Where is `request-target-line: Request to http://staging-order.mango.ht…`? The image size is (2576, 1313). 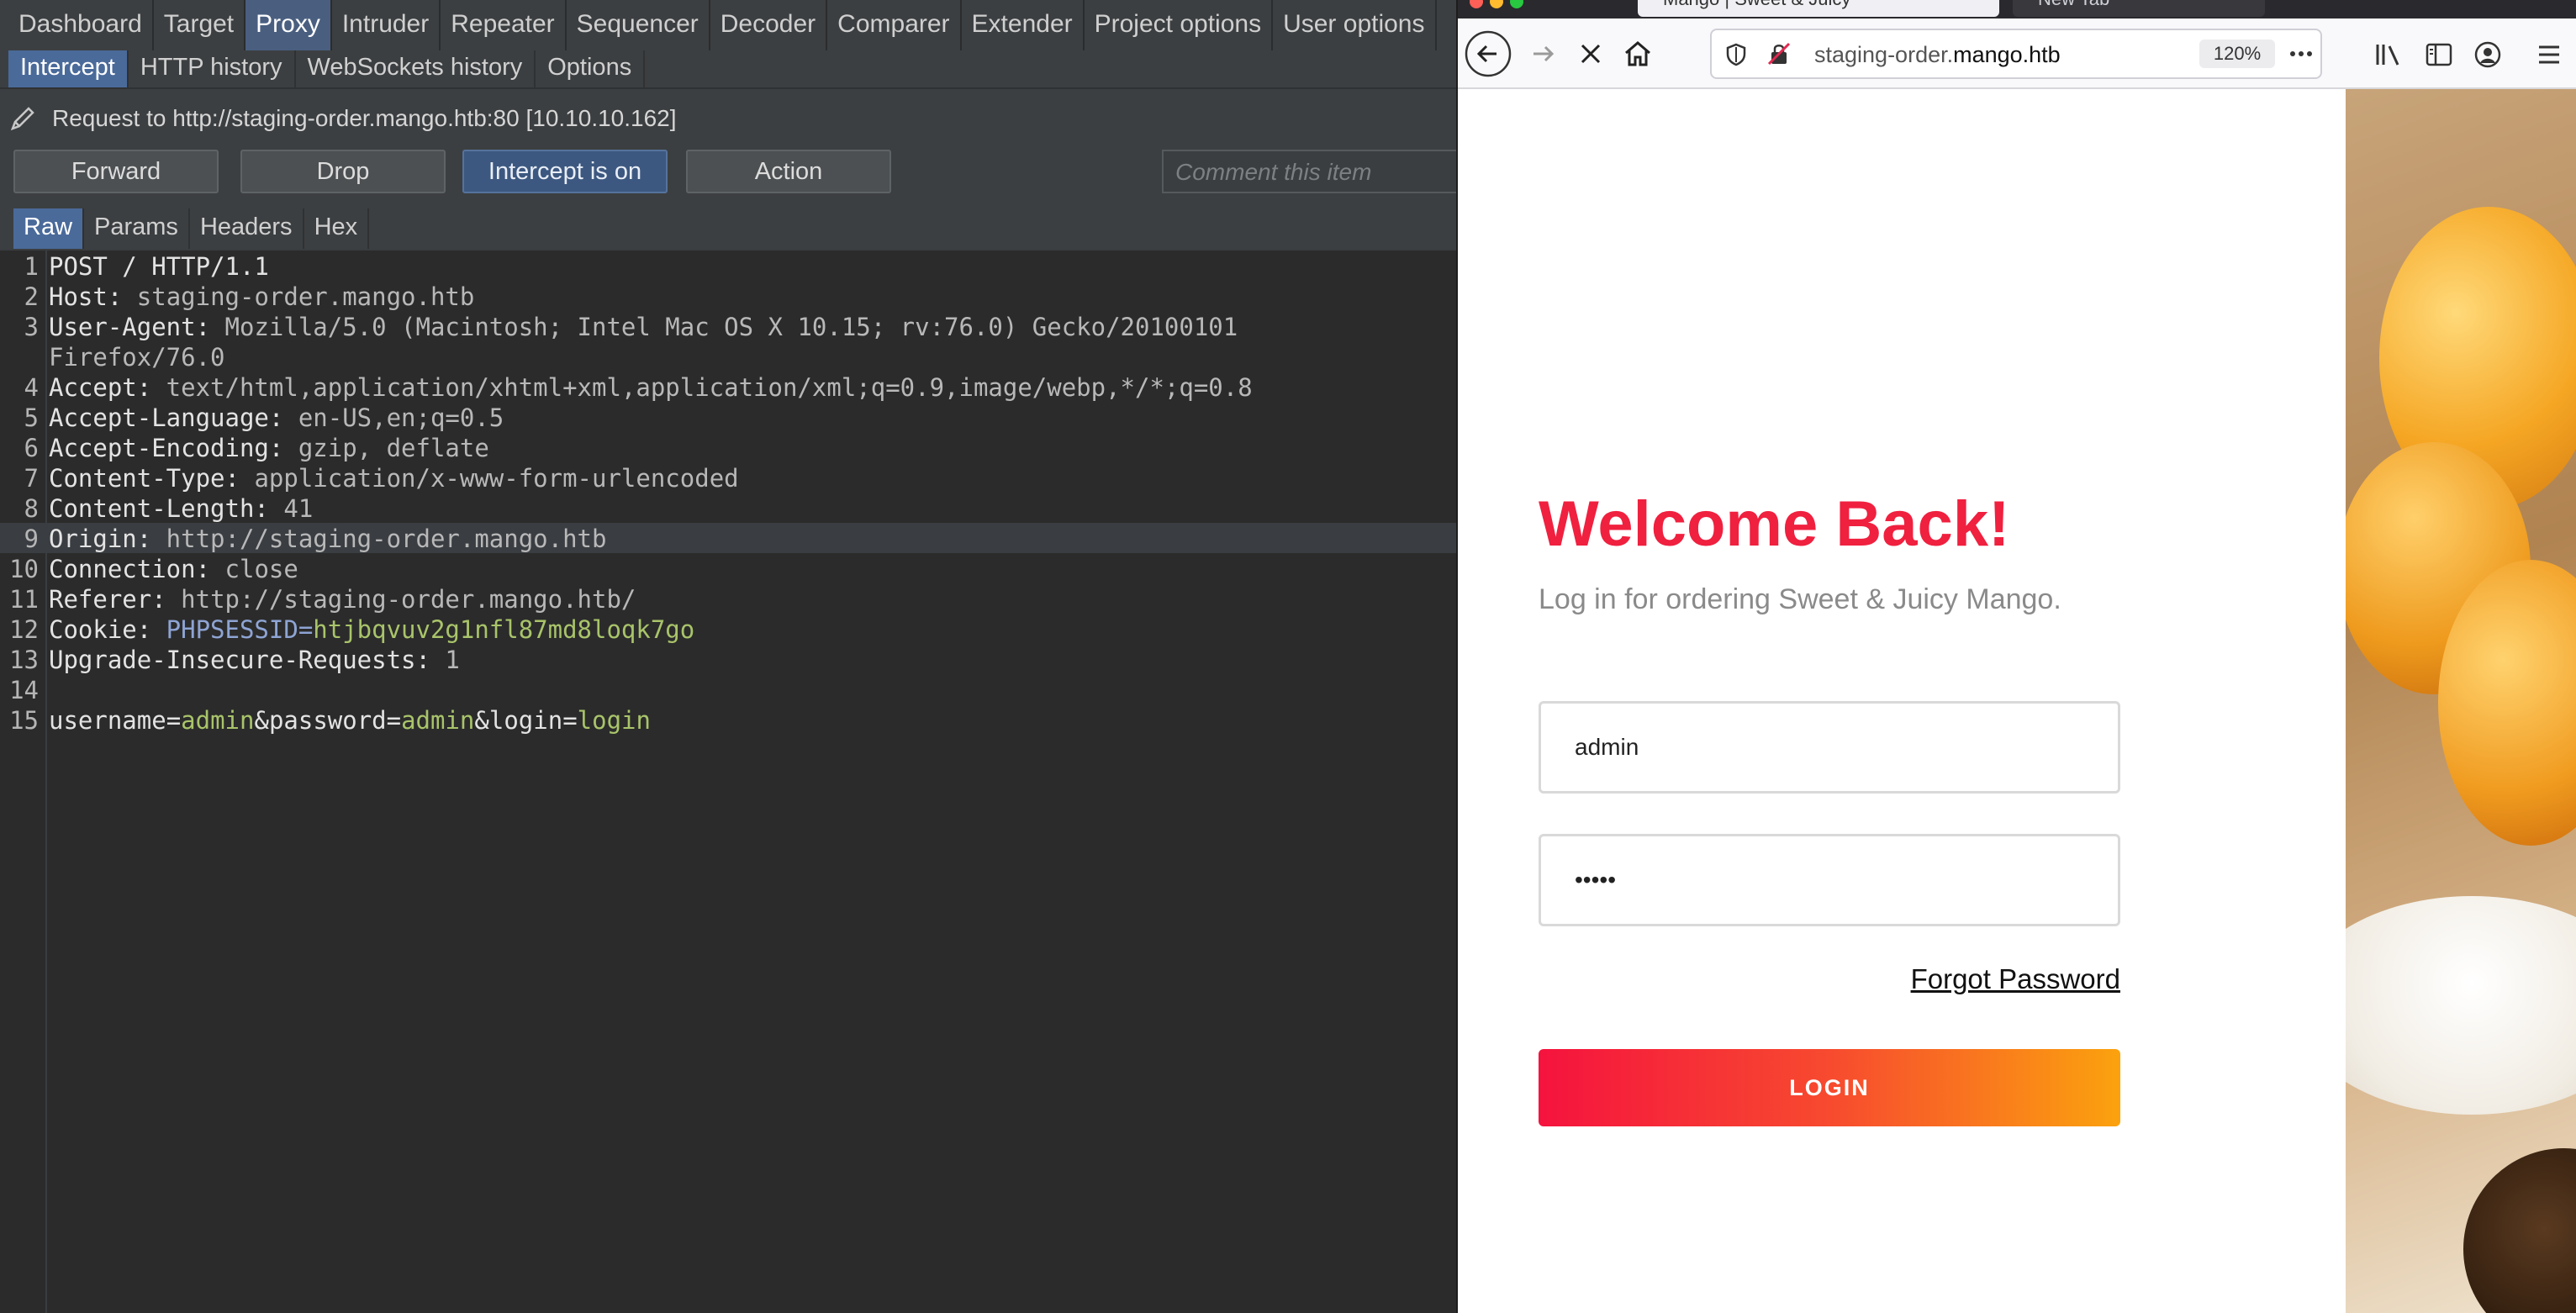 request-target-line: Request to http://staging-order.mango.ht… is located at coordinates (342, 119).